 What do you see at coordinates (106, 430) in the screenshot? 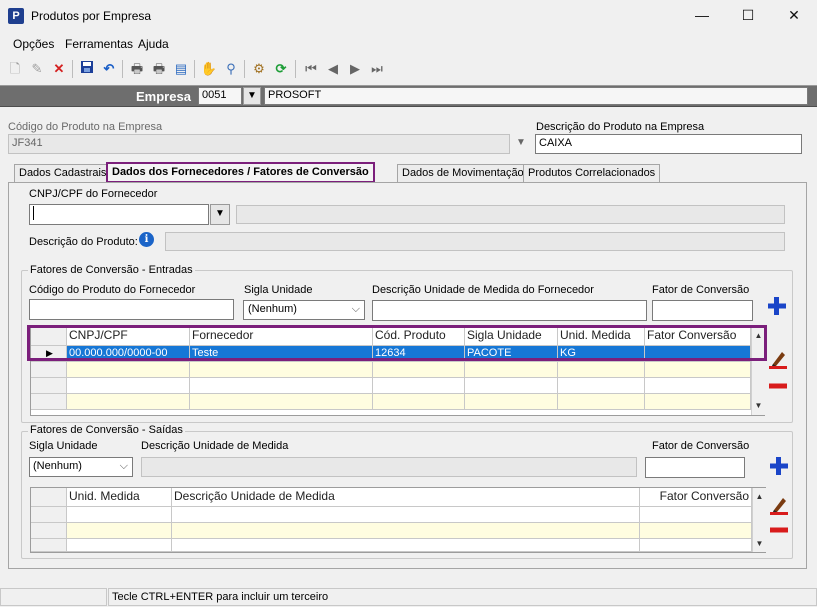
I see `saidas-title: Fatores de Conversão - Saídas` at bounding box center [106, 430].